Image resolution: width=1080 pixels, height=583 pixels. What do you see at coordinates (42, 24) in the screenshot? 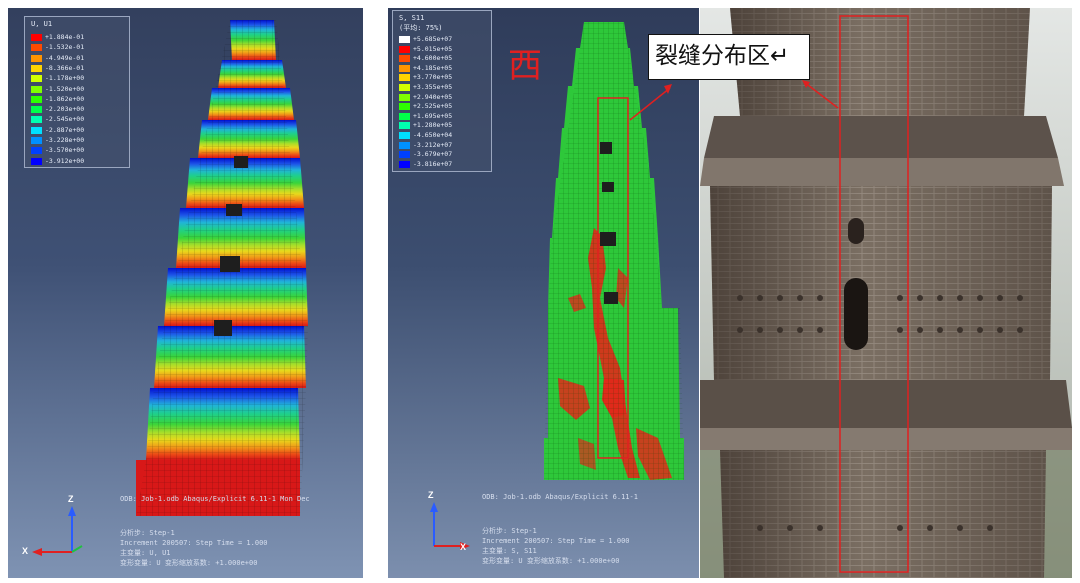
I see `legend-title: U, U1` at bounding box center [42, 24].